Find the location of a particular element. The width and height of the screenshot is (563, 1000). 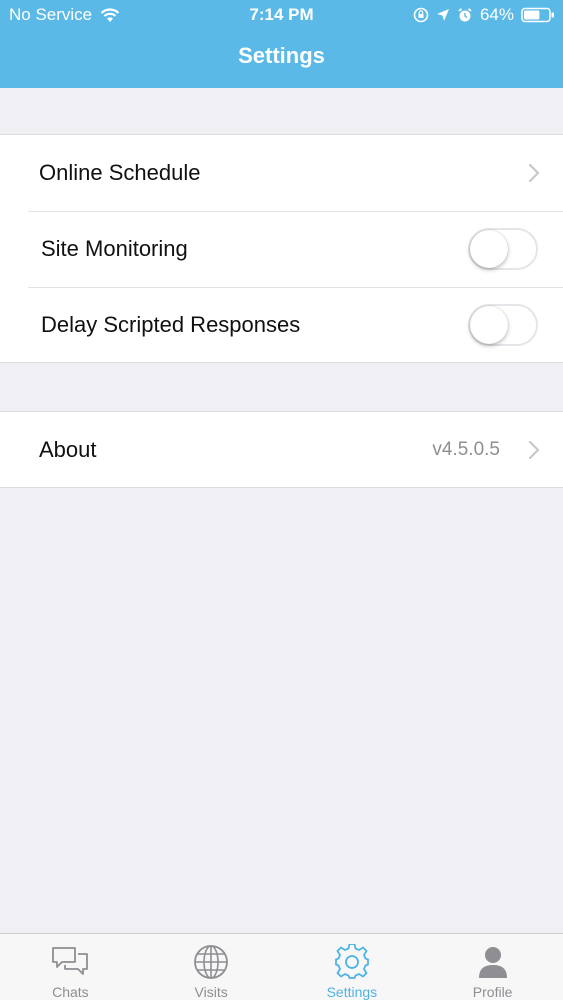

status-bar: No Service 7:14 PM 64% is located at coordinates (281, 15).